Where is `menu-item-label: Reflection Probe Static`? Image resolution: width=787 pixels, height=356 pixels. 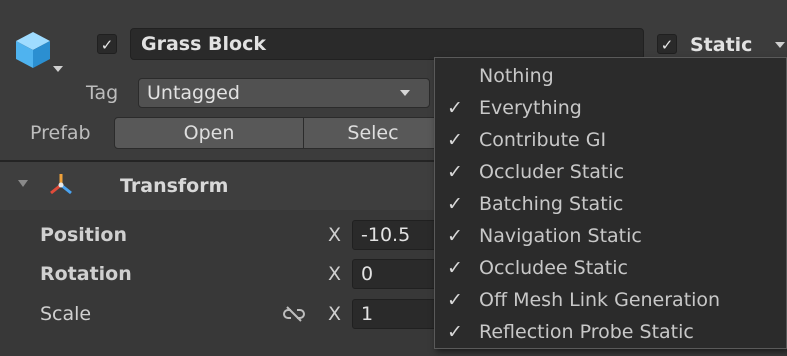
menu-item-label: Reflection Probe Static is located at coordinates (586, 332).